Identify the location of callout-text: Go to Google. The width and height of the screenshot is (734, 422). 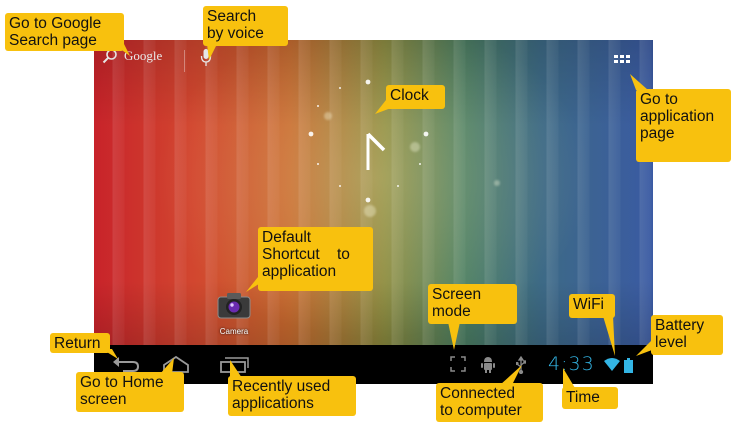
(55, 23).